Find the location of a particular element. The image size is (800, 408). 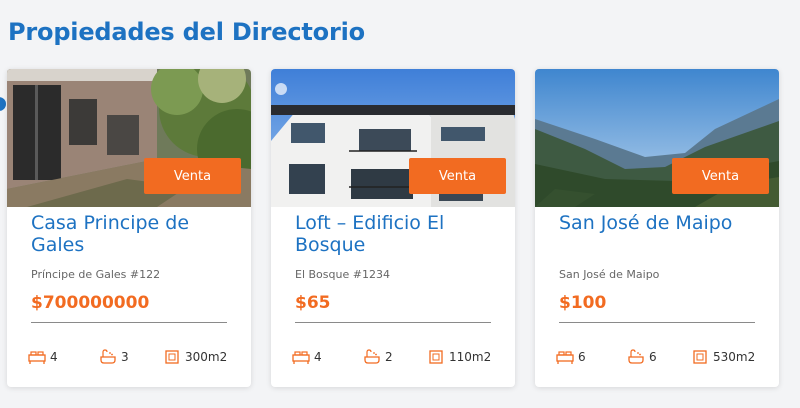

property-title: San José de Maipo is located at coordinates (664, 223).